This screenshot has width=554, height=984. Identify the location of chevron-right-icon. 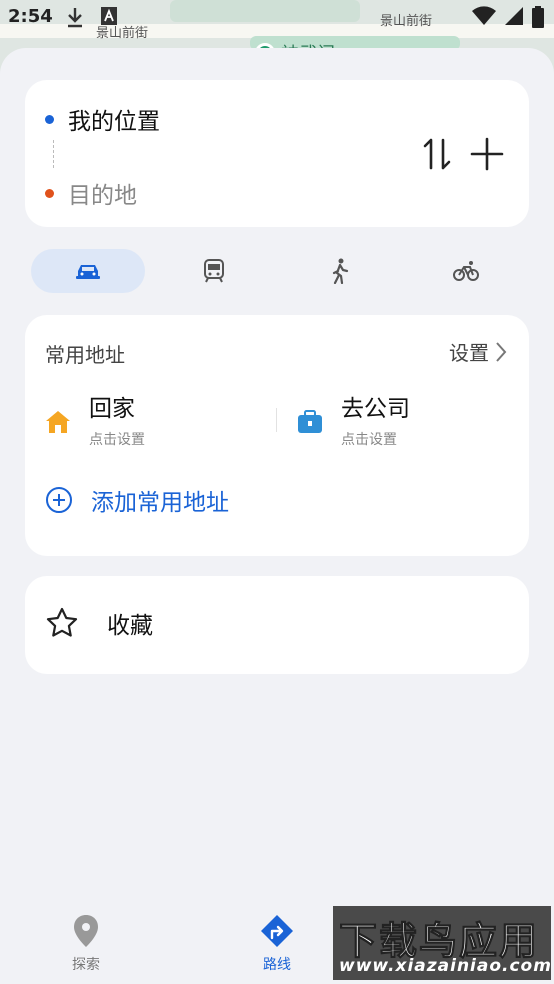
(501, 351).